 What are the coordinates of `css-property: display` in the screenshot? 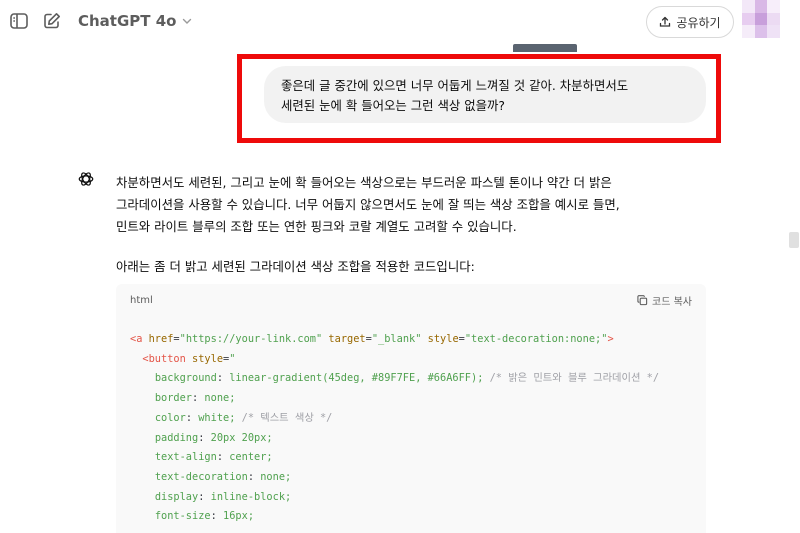 It's located at (176, 496).